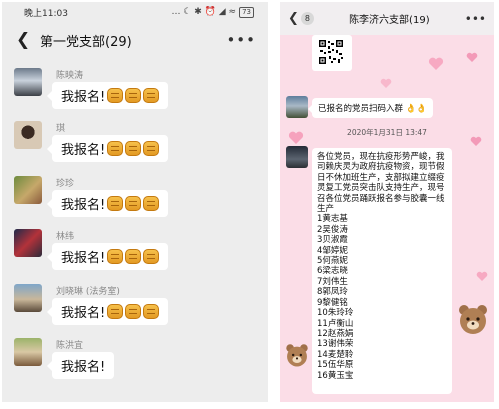 The width and height of the screenshot is (499, 409). Describe the element at coordinates (135, 40) in the screenshot. I see `chat-header: ❮ 第一党支部(29) •••` at that location.